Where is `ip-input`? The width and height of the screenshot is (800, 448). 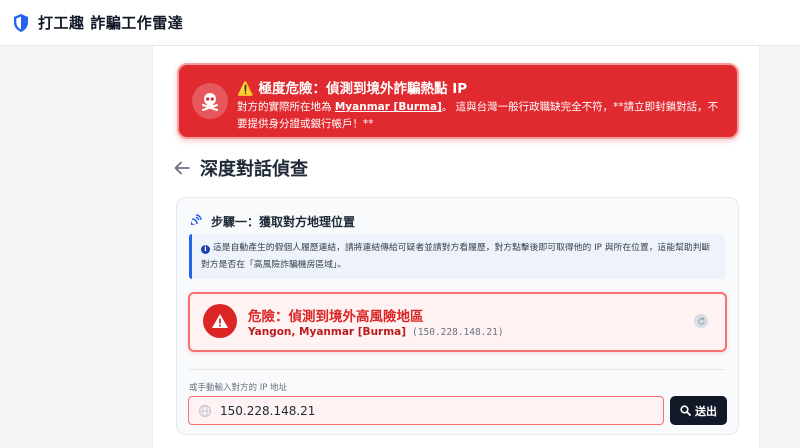
ip-input is located at coordinates (430, 410).